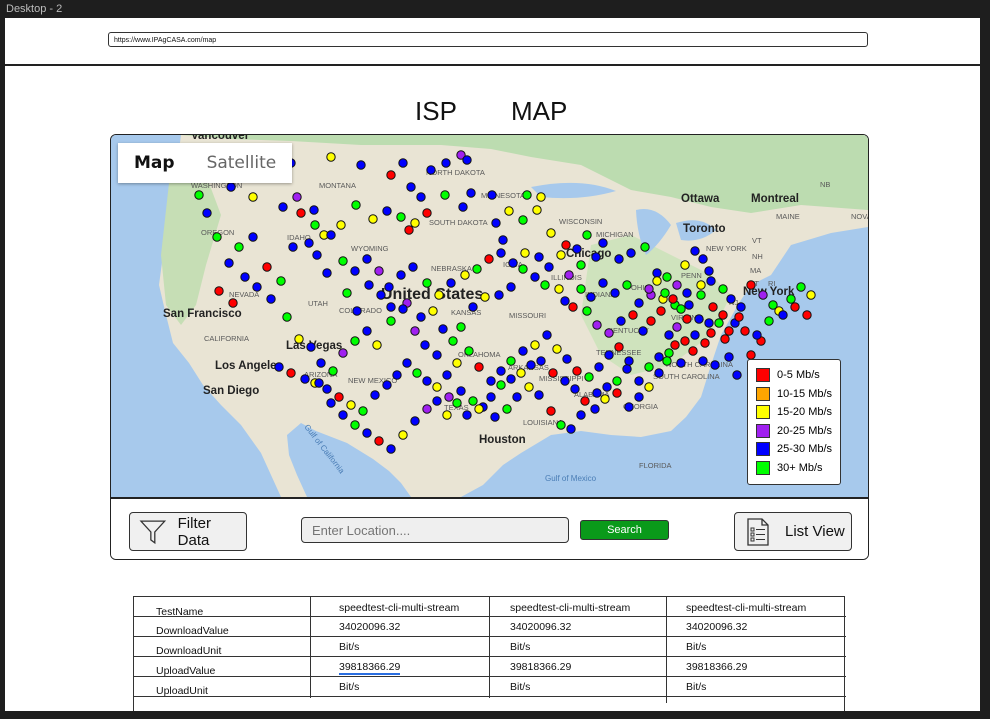 This screenshot has width=990, height=719. Describe the element at coordinates (435, 530) in the screenshot. I see `location-input` at that location.